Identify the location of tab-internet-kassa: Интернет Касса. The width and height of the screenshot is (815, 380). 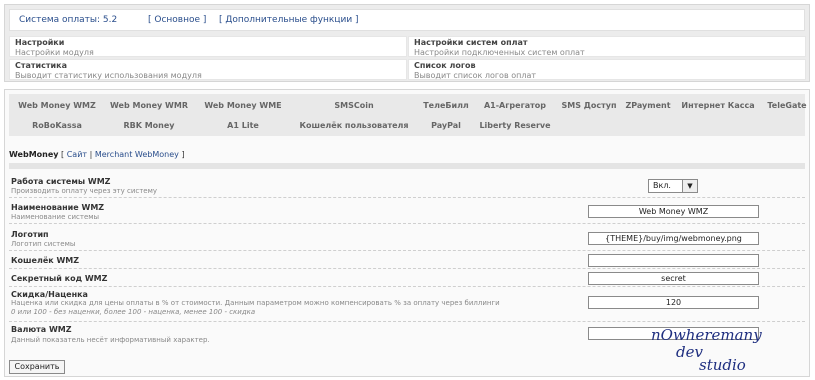
(717, 105).